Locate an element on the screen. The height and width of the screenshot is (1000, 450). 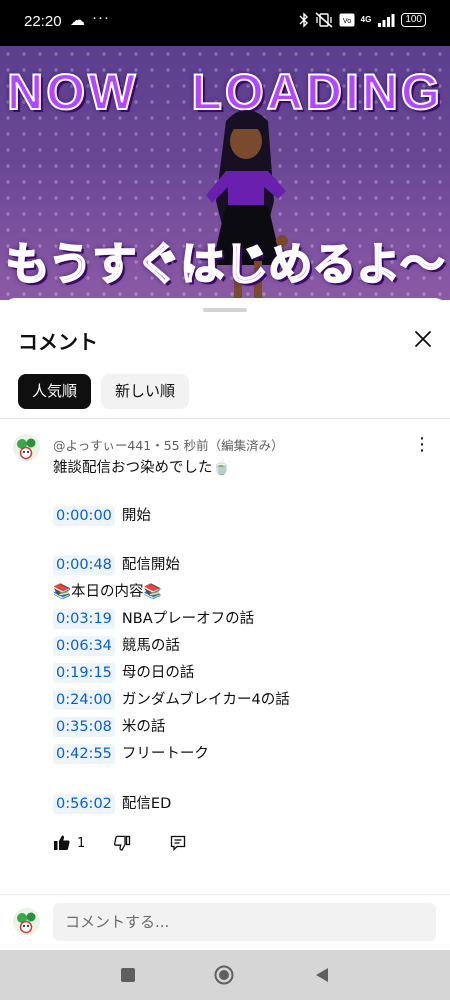
comment-author-meta: @よっすぃー441・55 秒前（編集済み） is located at coordinates (168, 444).